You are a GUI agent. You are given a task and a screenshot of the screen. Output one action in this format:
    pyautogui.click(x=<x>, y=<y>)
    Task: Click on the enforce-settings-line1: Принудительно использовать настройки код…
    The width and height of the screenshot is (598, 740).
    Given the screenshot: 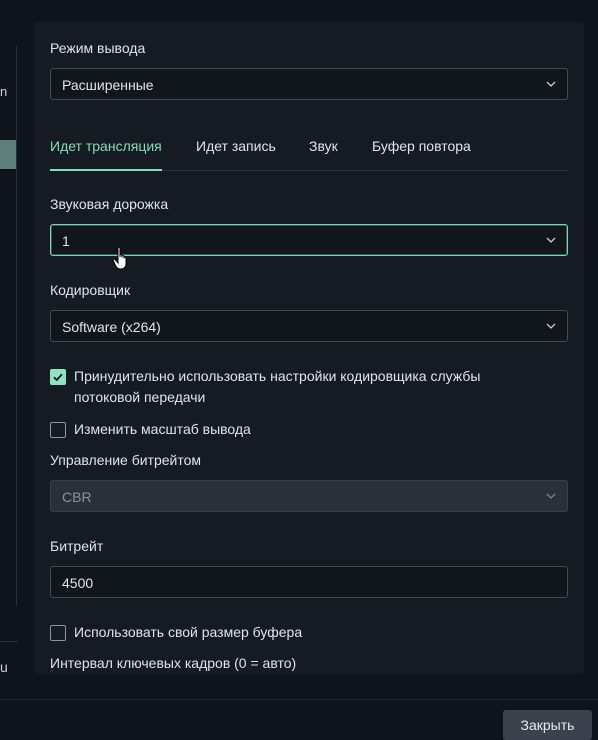 What is the action you would take?
    pyautogui.click(x=277, y=376)
    